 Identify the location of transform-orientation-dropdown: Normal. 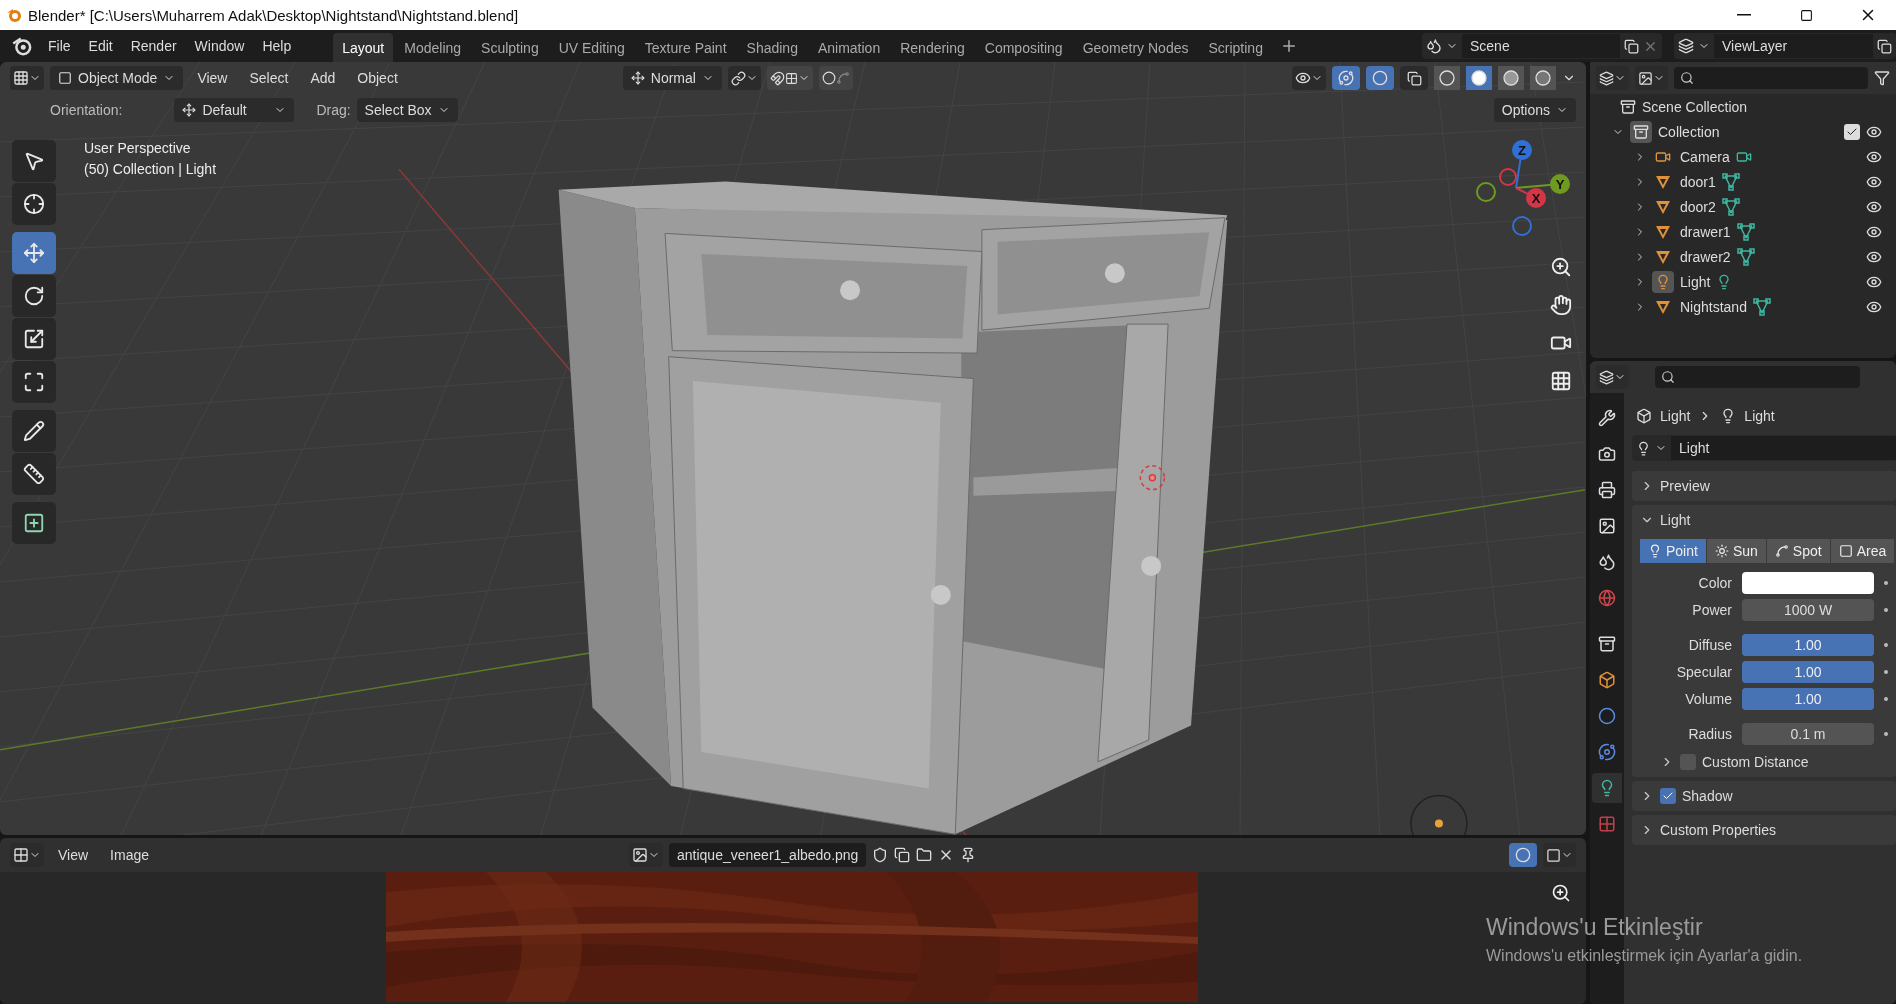
(672, 78).